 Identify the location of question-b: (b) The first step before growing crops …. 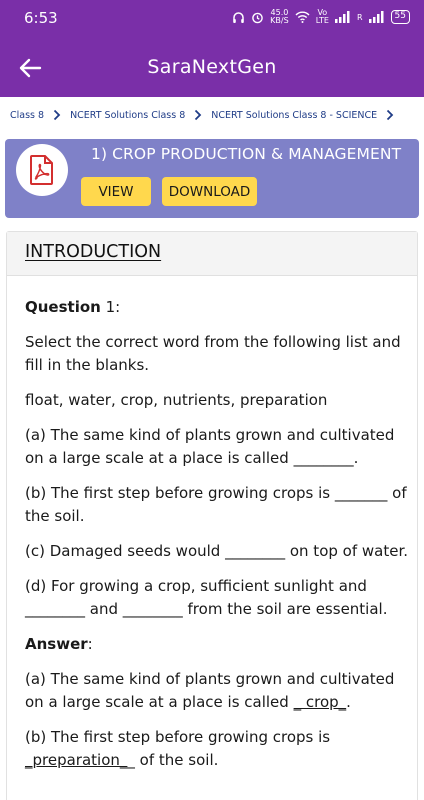
(216, 504).